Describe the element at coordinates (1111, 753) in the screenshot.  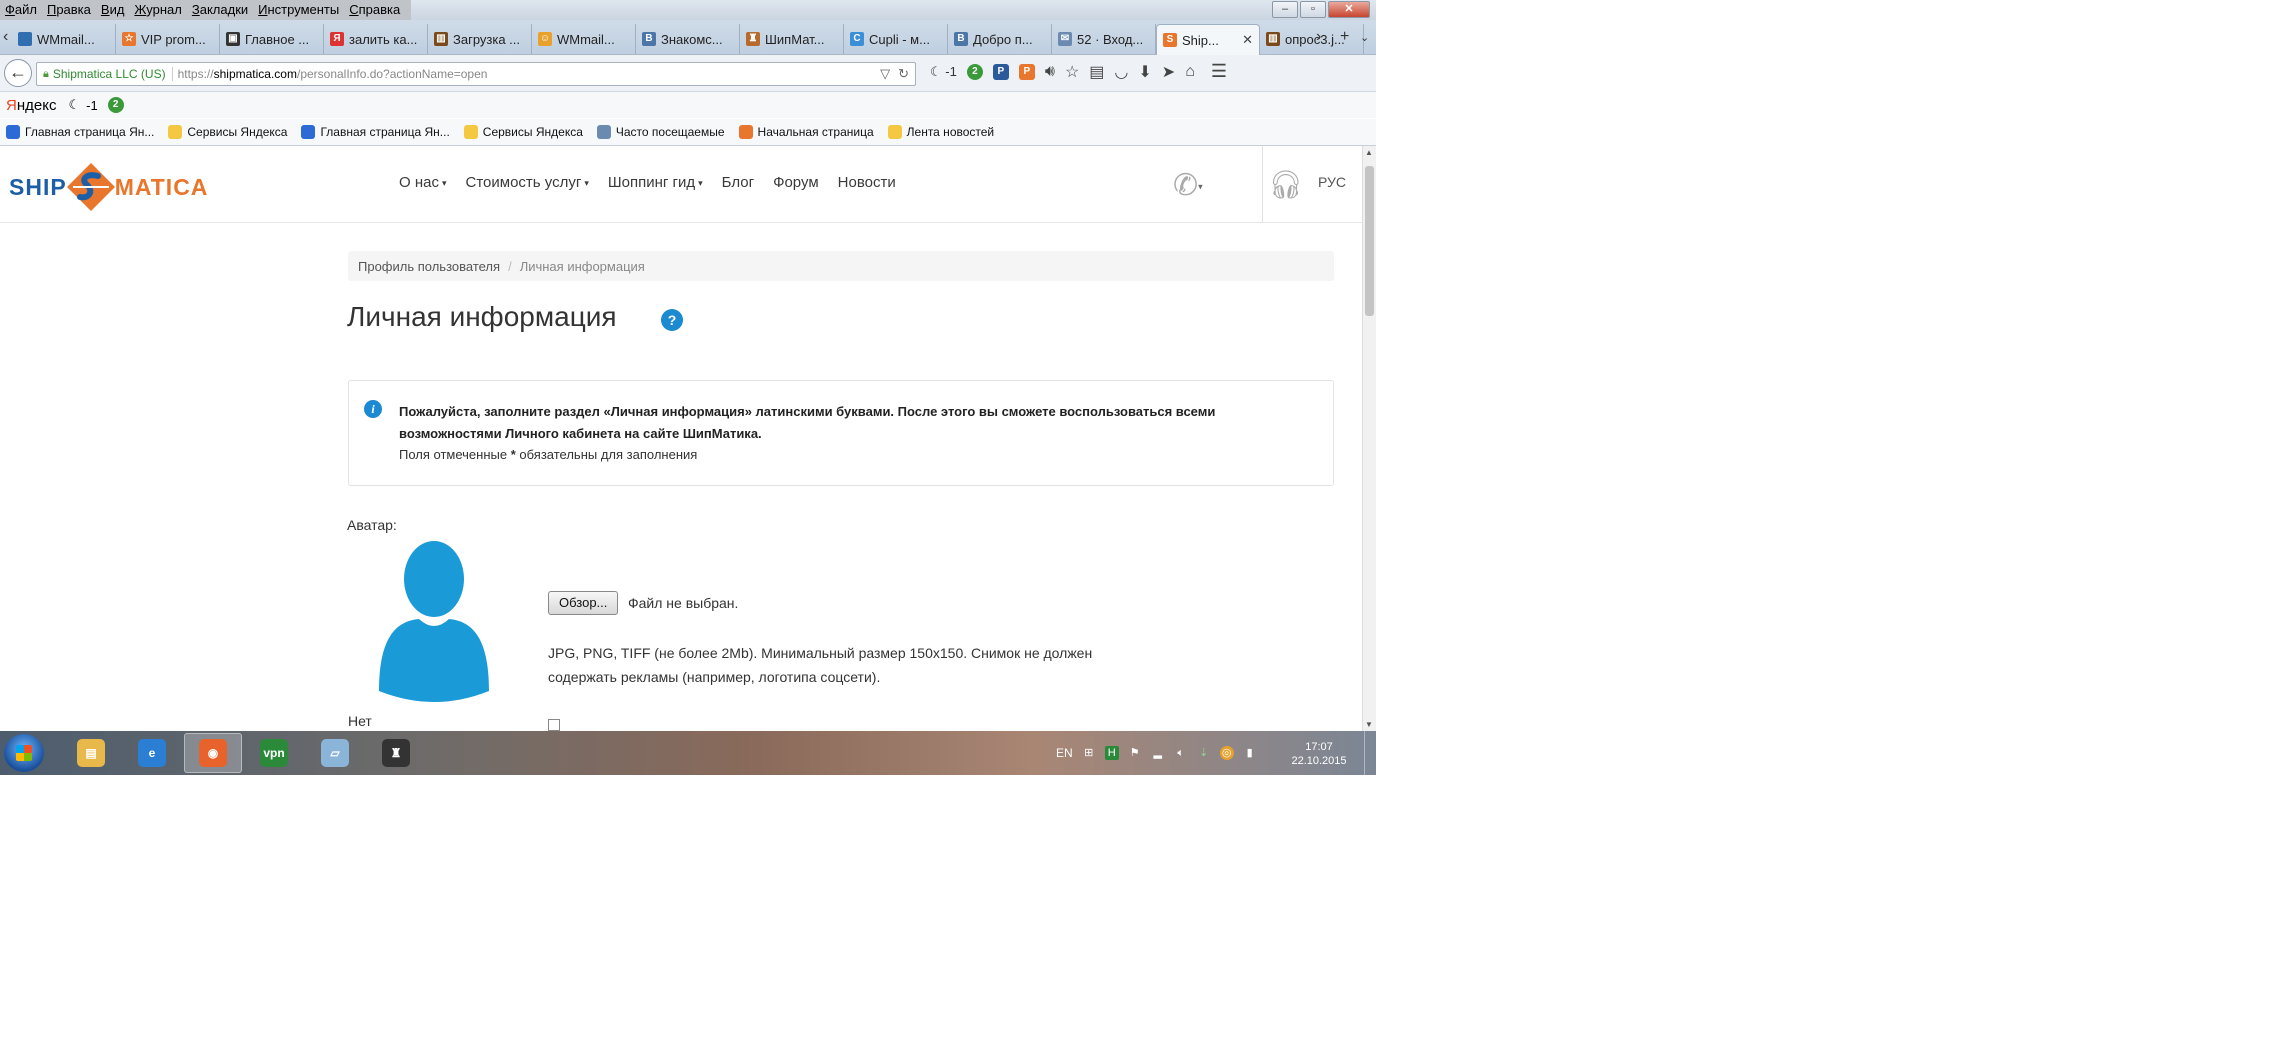
I see `tray-h-icon: H` at that location.